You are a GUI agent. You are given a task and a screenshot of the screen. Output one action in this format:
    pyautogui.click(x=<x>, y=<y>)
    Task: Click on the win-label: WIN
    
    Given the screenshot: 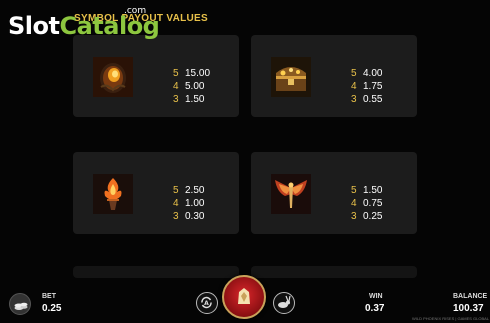 What is the action you would take?
    pyautogui.click(x=376, y=296)
    